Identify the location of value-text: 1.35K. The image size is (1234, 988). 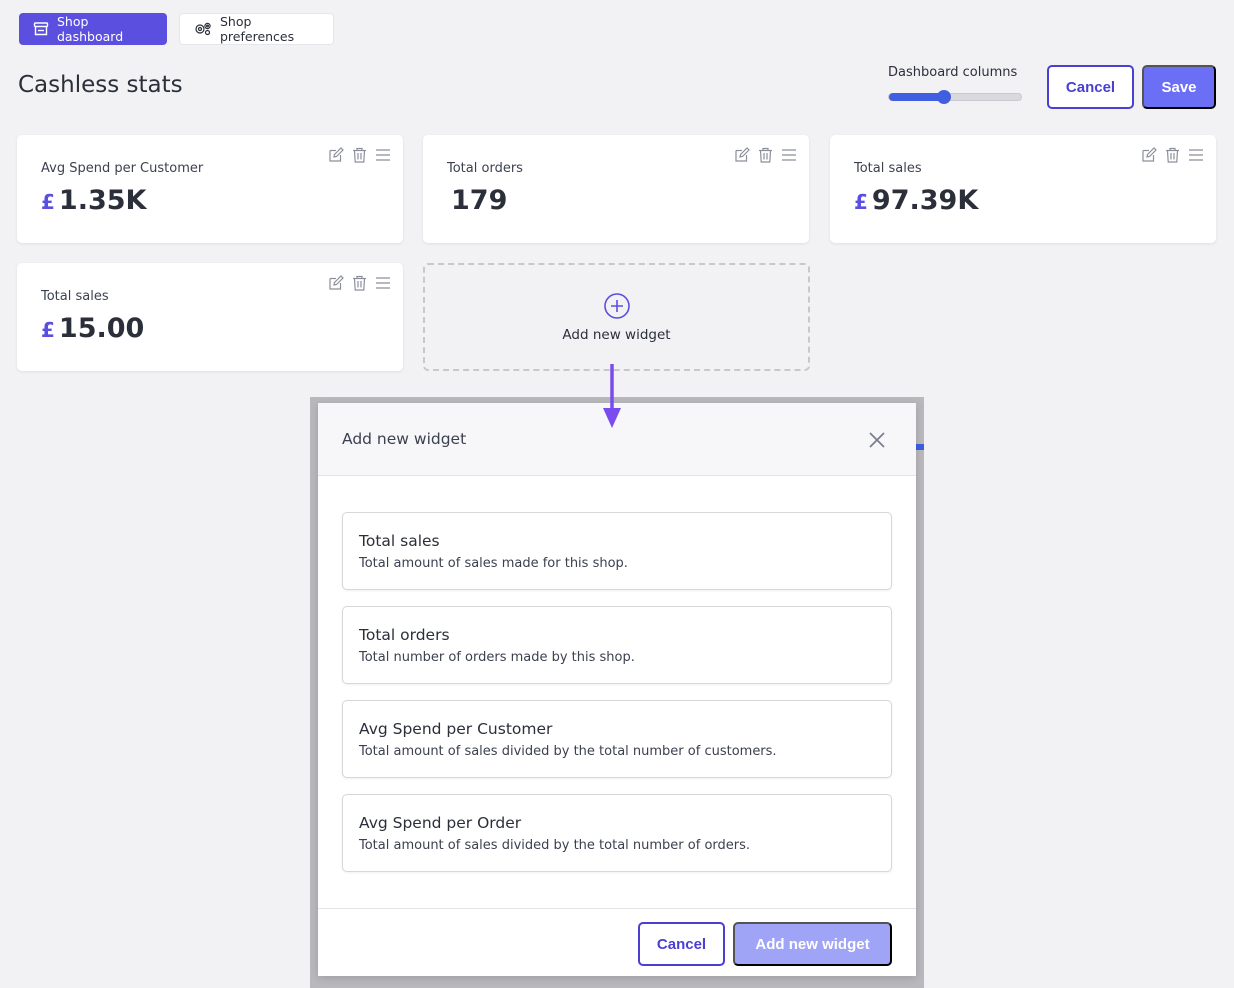
(102, 200).